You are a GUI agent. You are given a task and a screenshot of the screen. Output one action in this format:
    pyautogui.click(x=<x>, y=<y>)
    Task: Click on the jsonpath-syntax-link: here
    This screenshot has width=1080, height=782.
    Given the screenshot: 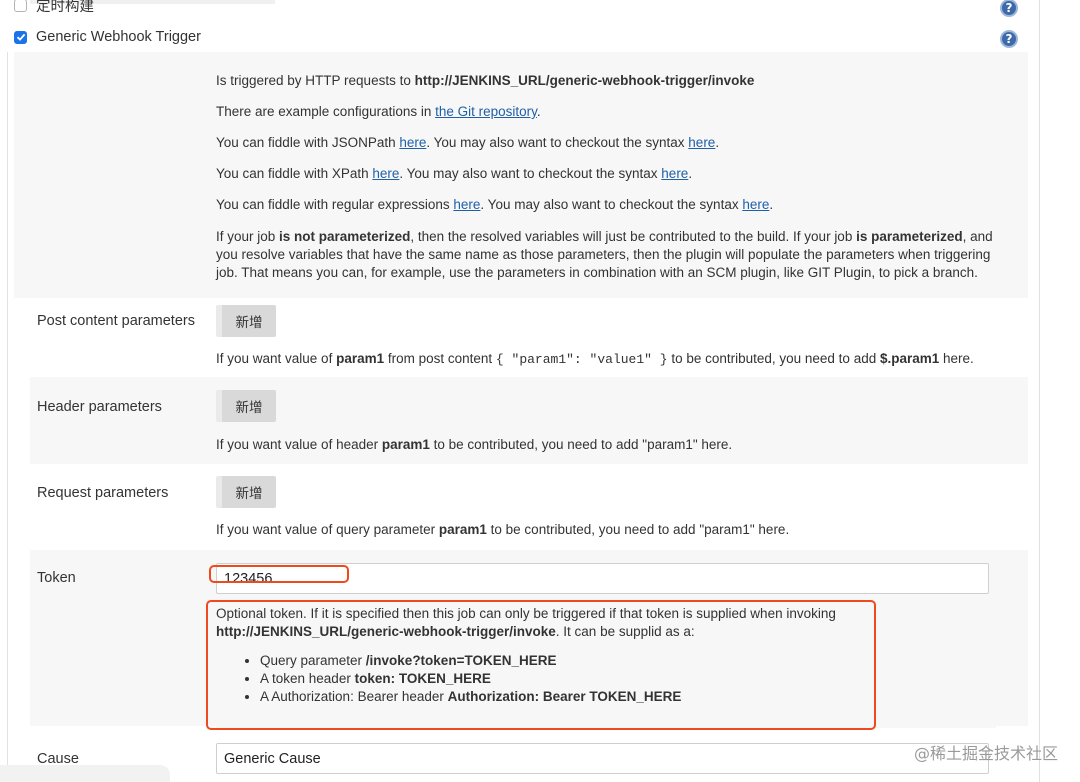 What is the action you would take?
    pyautogui.click(x=701, y=142)
    